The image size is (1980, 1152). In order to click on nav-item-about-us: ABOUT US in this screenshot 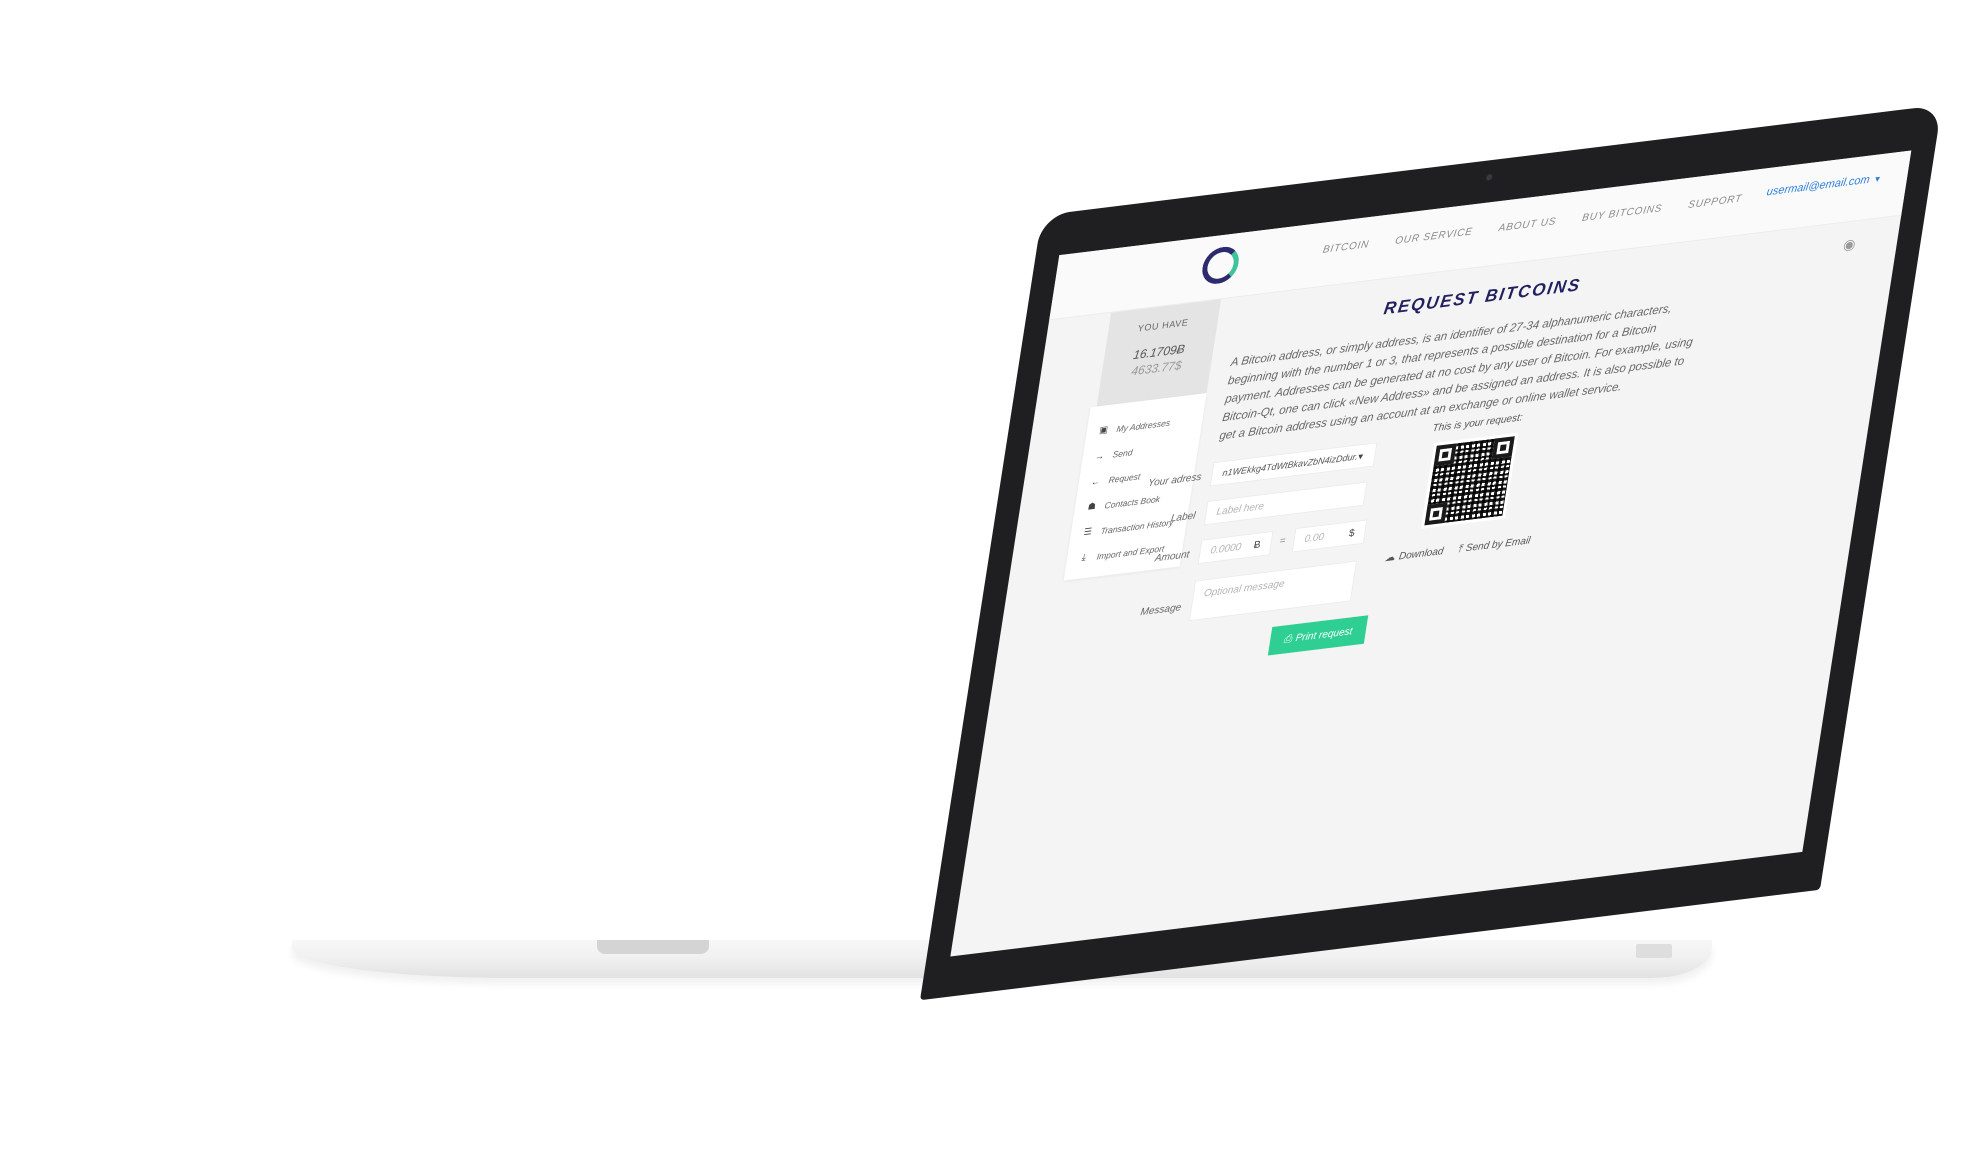, I will do `click(1527, 225)`.